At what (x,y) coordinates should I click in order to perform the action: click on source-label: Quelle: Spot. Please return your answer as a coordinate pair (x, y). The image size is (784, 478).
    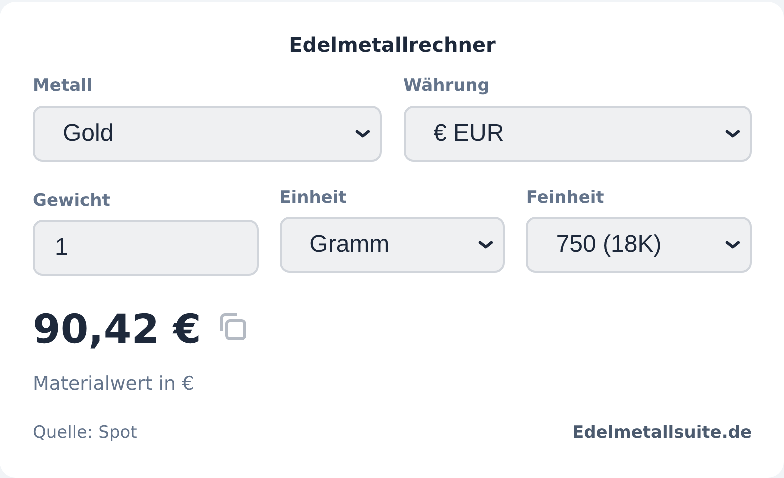
    Looking at the image, I should click on (85, 433).